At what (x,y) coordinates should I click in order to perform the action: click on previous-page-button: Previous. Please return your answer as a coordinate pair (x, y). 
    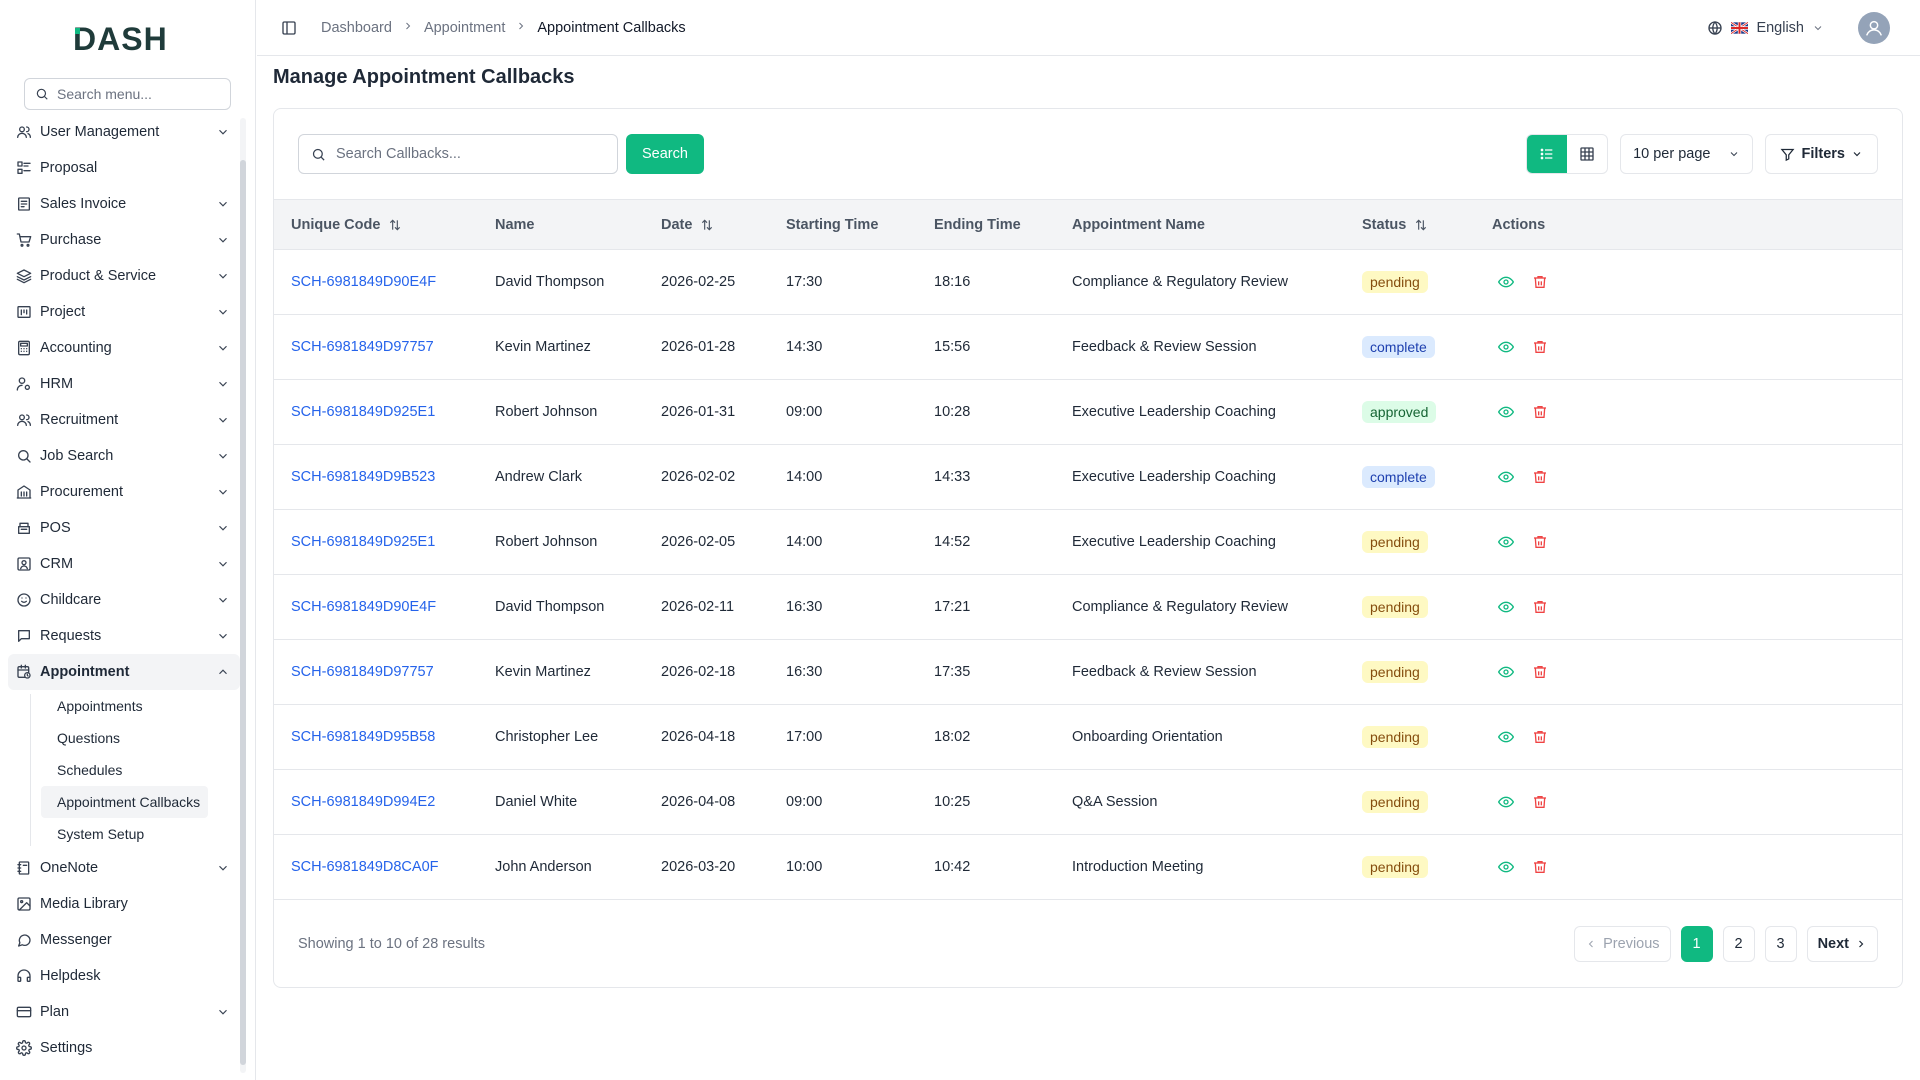
    Looking at the image, I should click on (1622, 944).